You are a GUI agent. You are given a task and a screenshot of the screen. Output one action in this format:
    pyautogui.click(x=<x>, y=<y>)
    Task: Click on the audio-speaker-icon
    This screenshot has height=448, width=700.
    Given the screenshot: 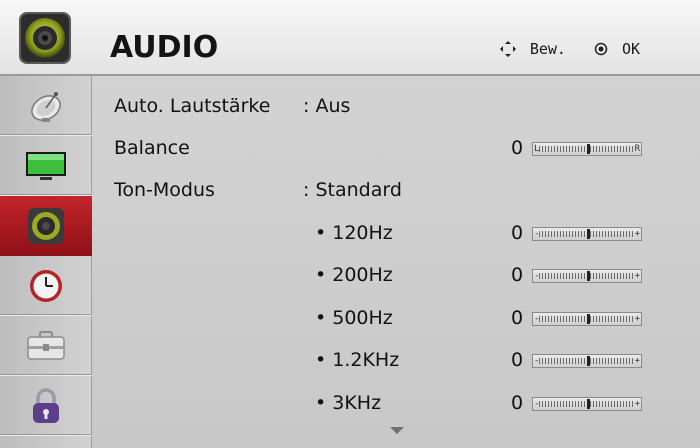 What is the action you would take?
    pyautogui.click(x=45, y=38)
    